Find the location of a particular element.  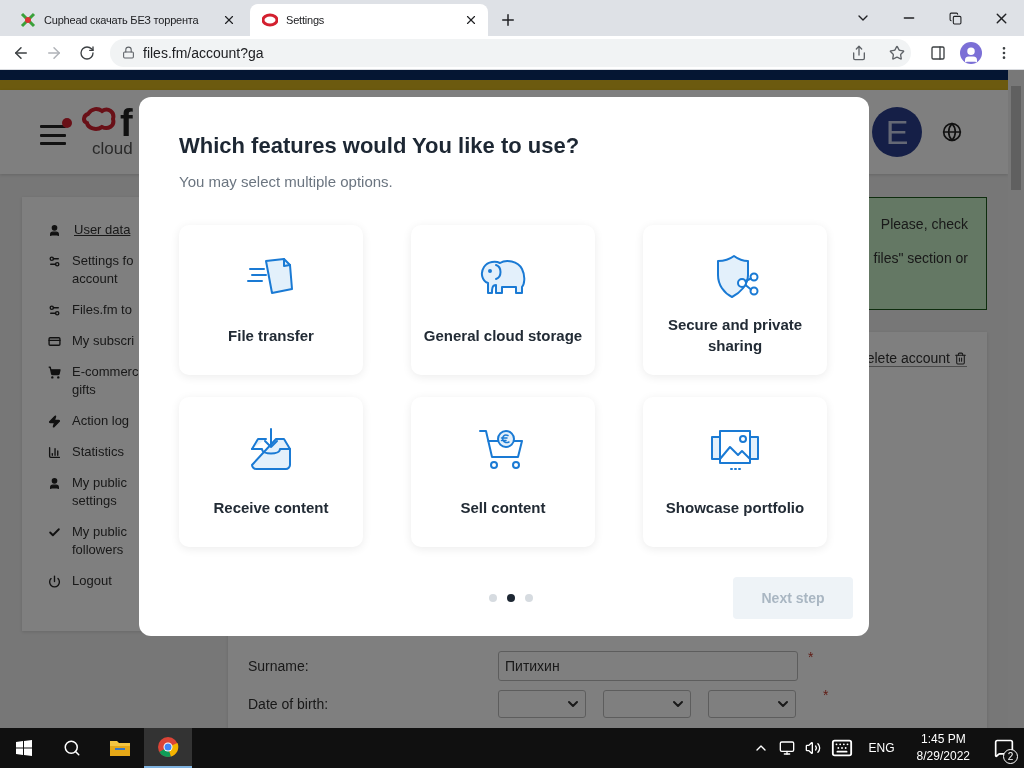

restore-icon is located at coordinates (955, 18).